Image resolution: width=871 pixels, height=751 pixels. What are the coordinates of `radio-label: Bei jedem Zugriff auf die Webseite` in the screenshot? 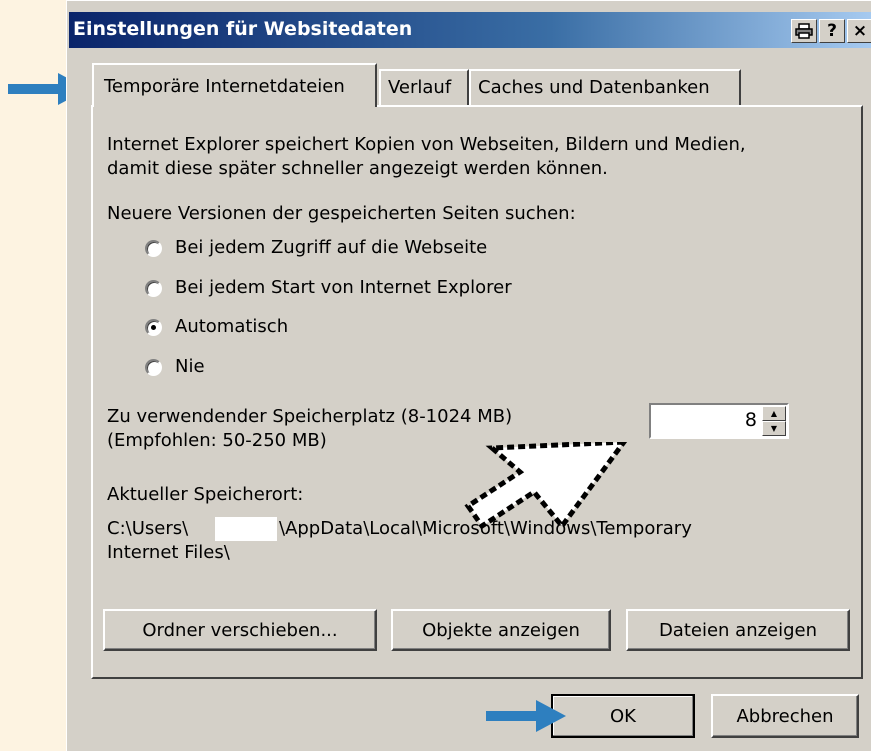 It's located at (331, 248).